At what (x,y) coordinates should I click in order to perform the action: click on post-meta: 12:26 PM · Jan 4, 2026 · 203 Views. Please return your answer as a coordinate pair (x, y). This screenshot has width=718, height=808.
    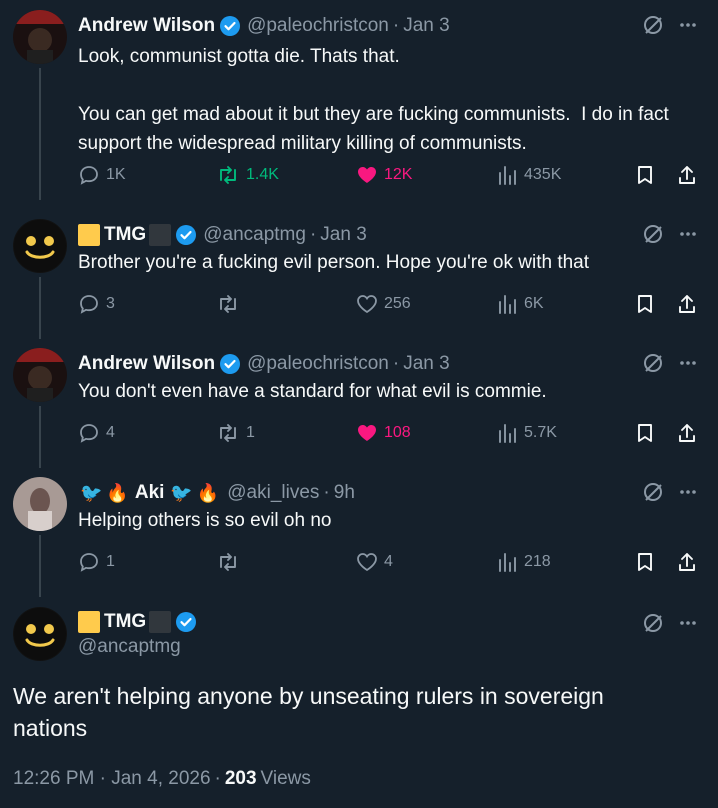
    Looking at the image, I should click on (162, 779).